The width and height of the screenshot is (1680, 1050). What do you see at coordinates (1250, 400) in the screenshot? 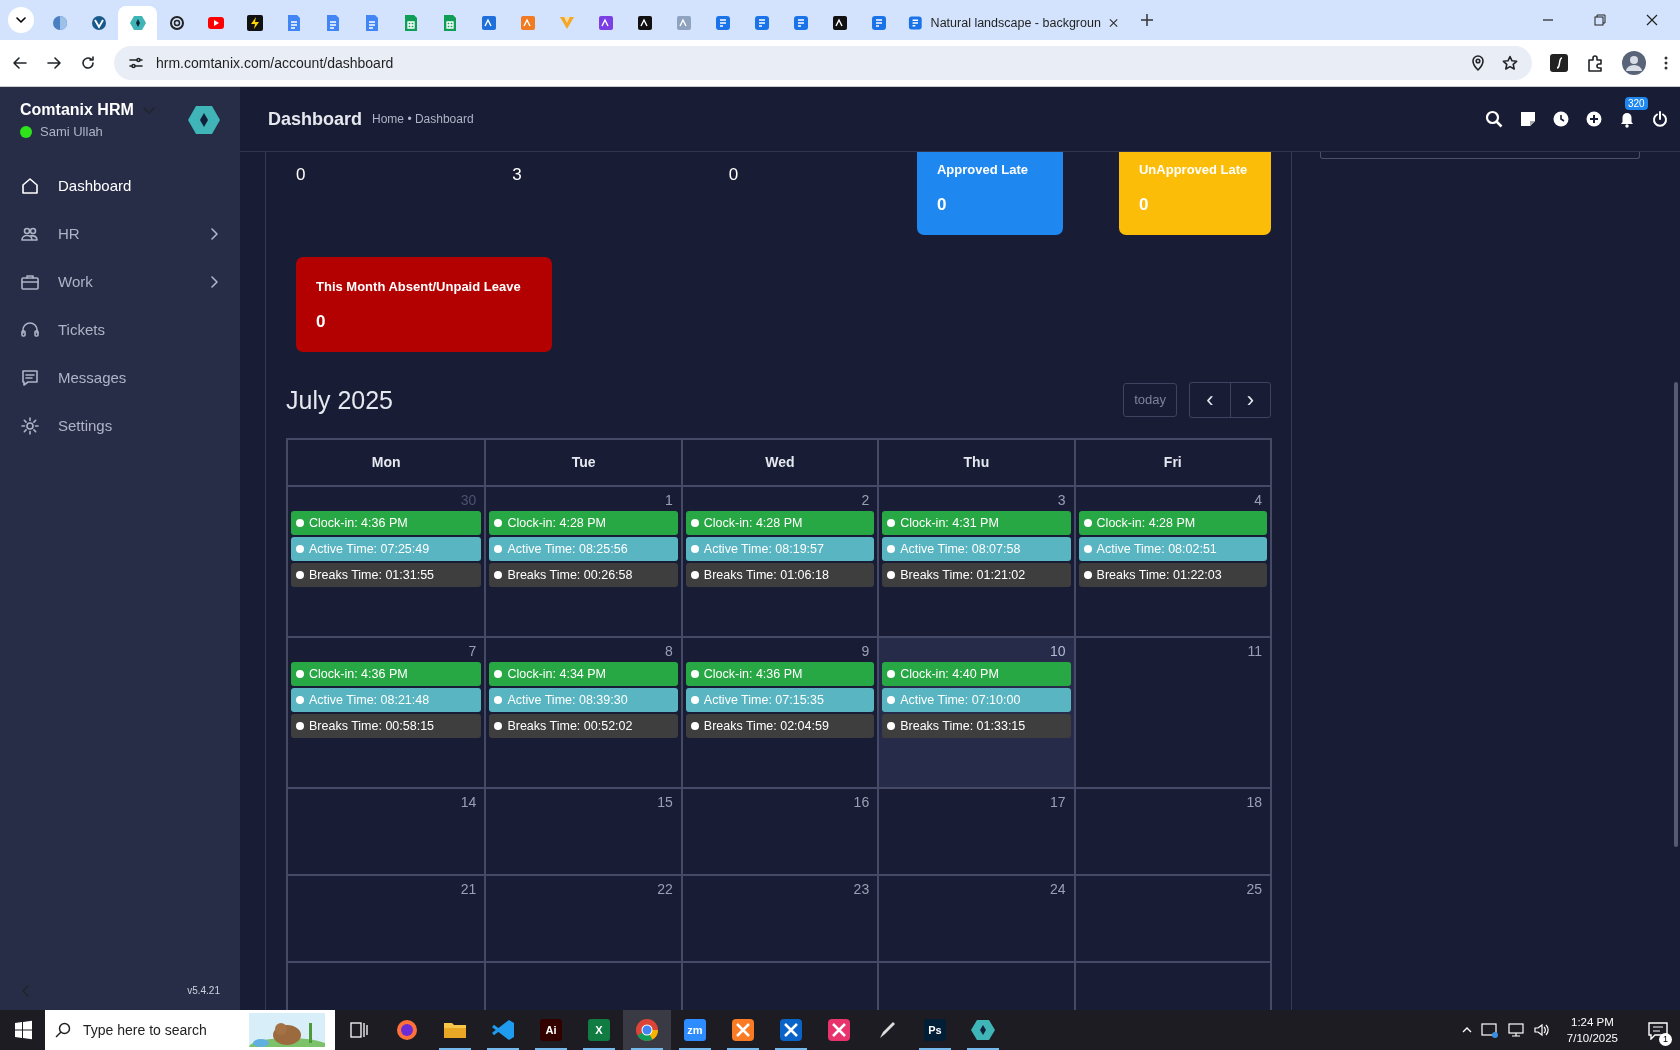
I see `next-button: ›` at bounding box center [1250, 400].